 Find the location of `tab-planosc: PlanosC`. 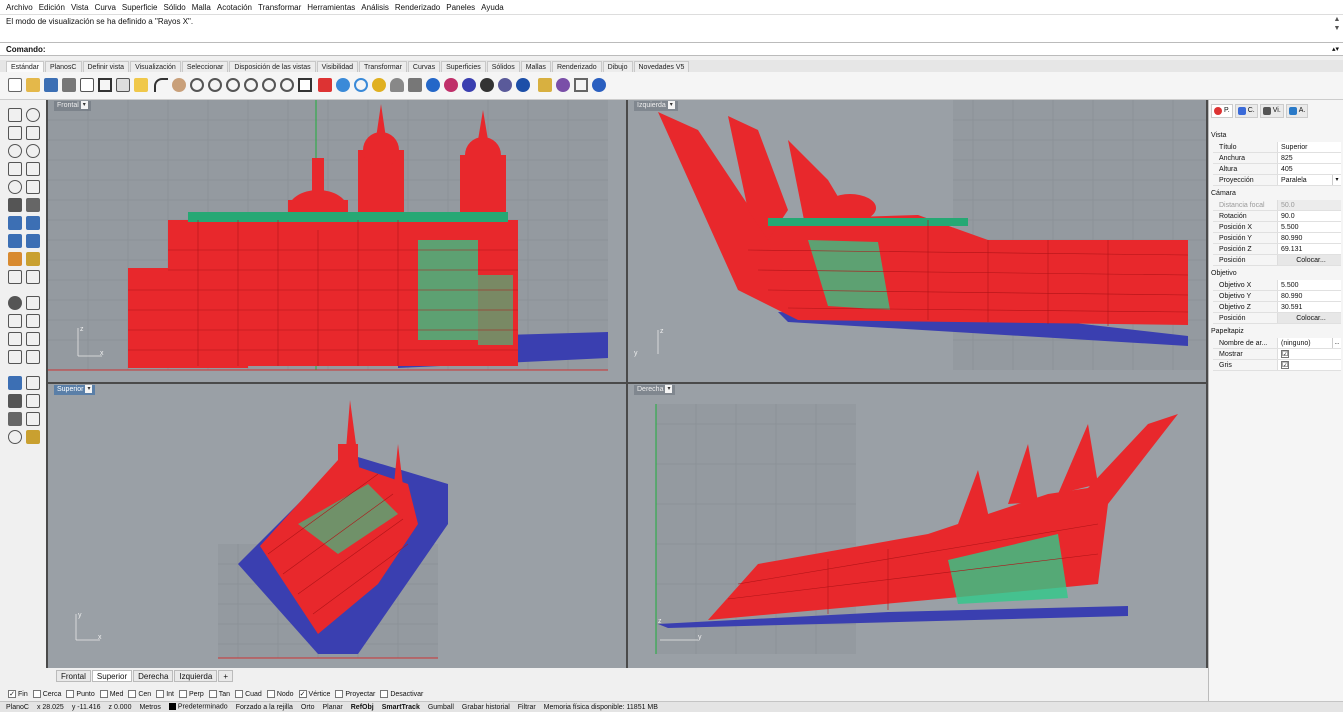

tab-planosc: PlanosC is located at coordinates (63, 66).